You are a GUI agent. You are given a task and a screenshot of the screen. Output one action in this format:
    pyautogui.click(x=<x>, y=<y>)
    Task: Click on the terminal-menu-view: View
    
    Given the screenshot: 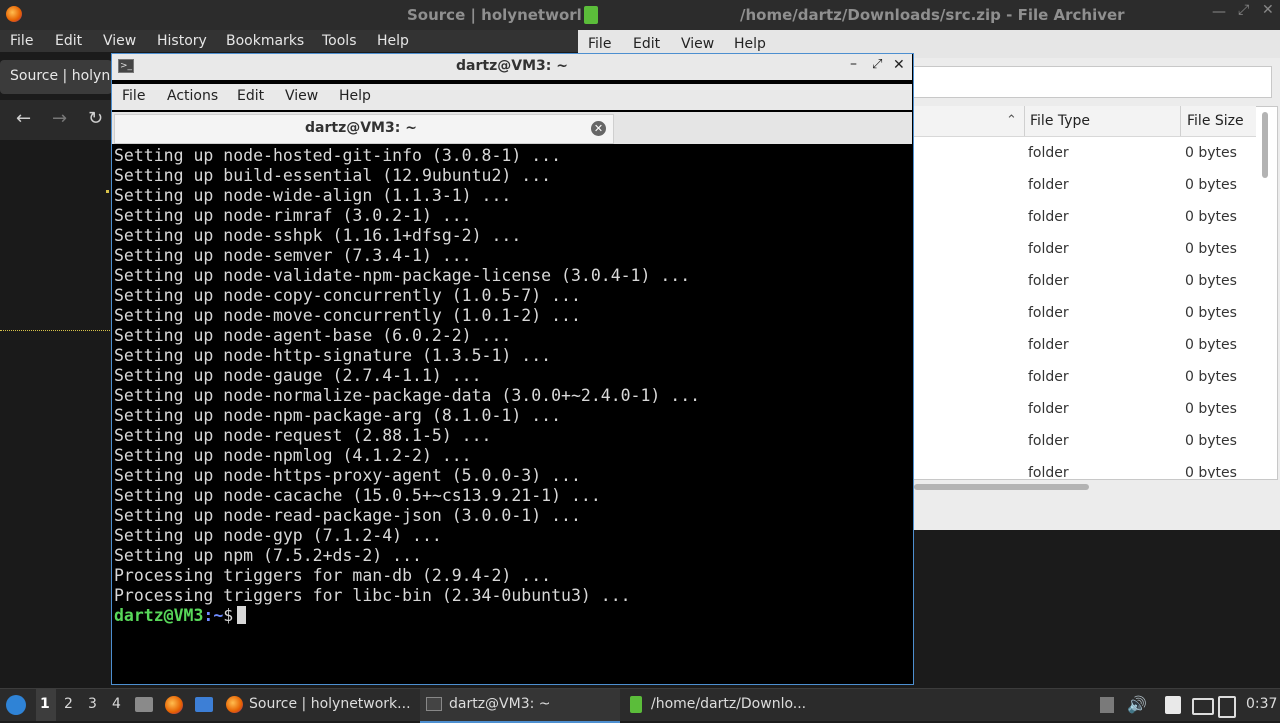 What is the action you would take?
    pyautogui.click(x=301, y=96)
    